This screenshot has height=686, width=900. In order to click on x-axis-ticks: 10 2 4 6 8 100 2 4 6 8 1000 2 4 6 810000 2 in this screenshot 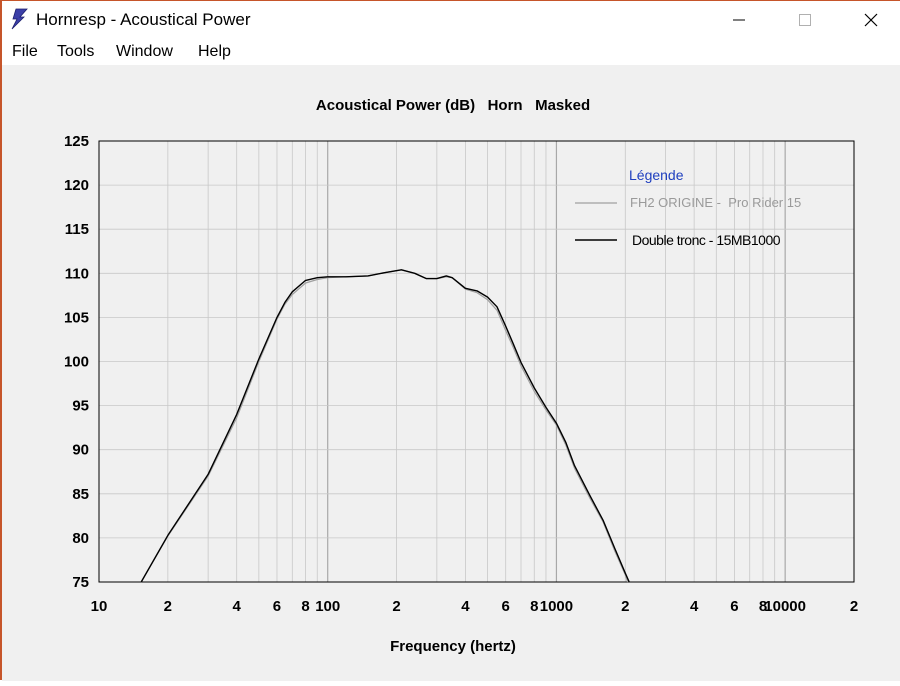, I will do `click(475, 606)`.